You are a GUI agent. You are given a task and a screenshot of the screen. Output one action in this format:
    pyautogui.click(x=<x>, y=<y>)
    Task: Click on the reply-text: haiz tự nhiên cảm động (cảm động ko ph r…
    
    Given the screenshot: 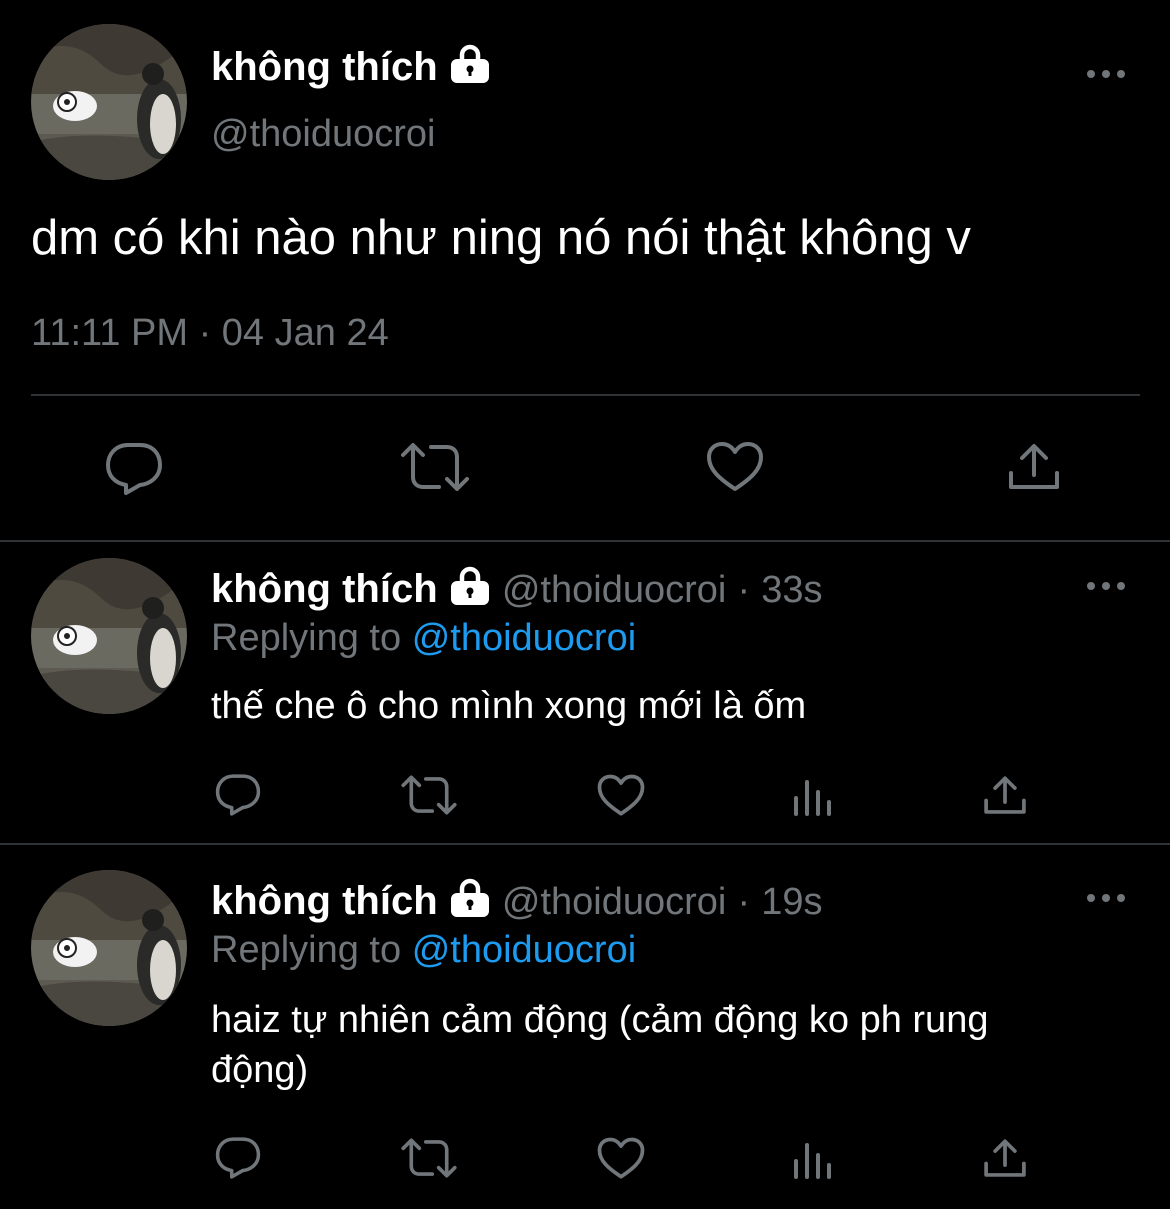 What is the action you would take?
    pyautogui.click(x=599, y=1045)
    